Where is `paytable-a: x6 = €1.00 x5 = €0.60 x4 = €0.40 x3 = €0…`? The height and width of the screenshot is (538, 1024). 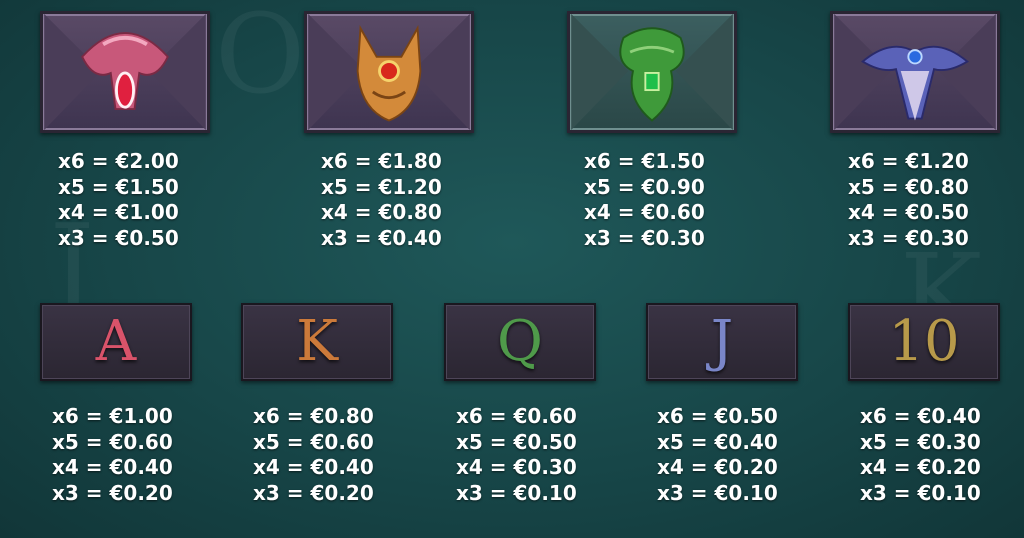 paytable-a: x6 = €1.00 x5 = €0.60 x4 = €0.40 x3 = €0… is located at coordinates (112, 455).